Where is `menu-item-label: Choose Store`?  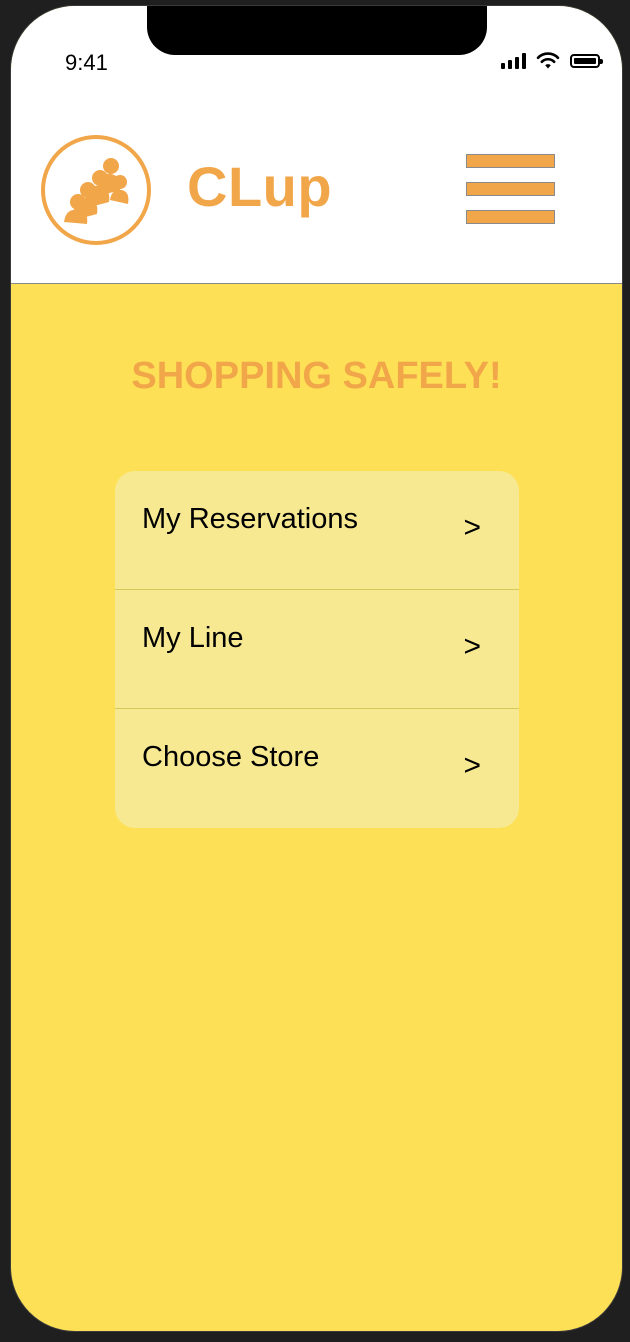
menu-item-label: Choose Store is located at coordinates (231, 757).